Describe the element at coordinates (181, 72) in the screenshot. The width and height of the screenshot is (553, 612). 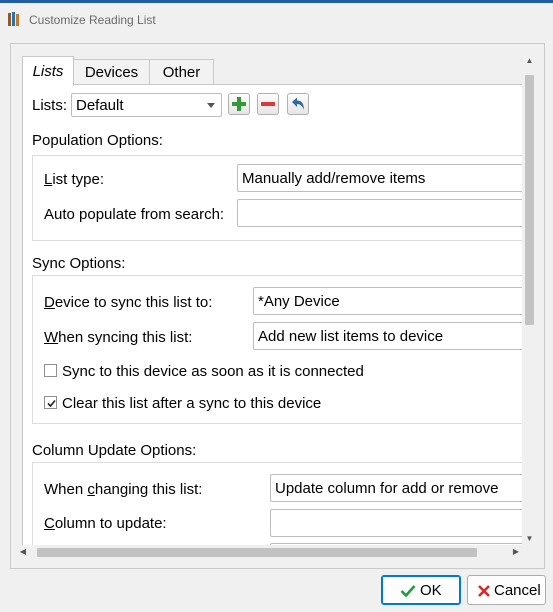
I see `tab-other: Other` at that location.